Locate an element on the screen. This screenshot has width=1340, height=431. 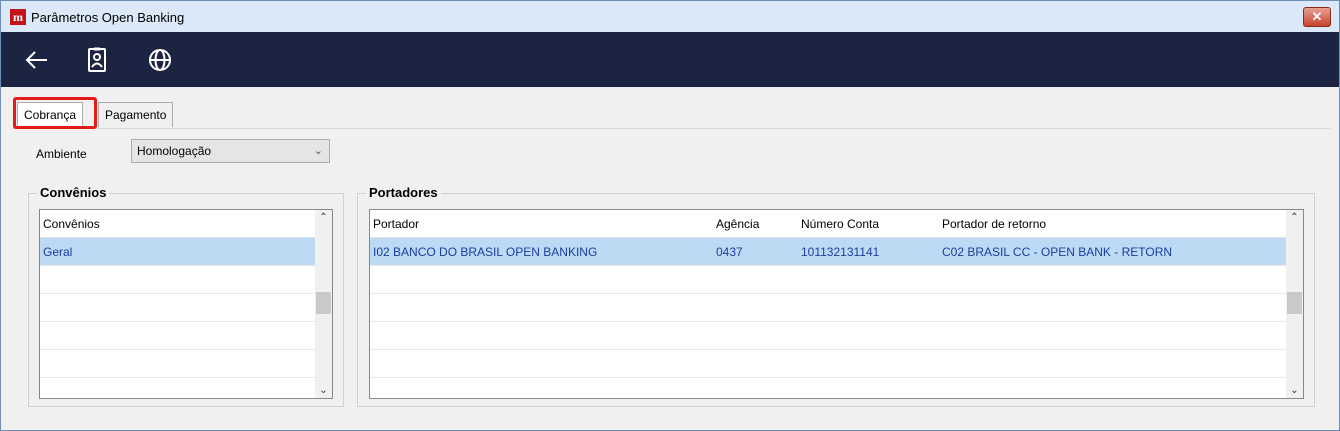
portador-retorno-cell: C02 BRASIL CC - OPEN BANK - RETORN is located at coordinates (1057, 252).